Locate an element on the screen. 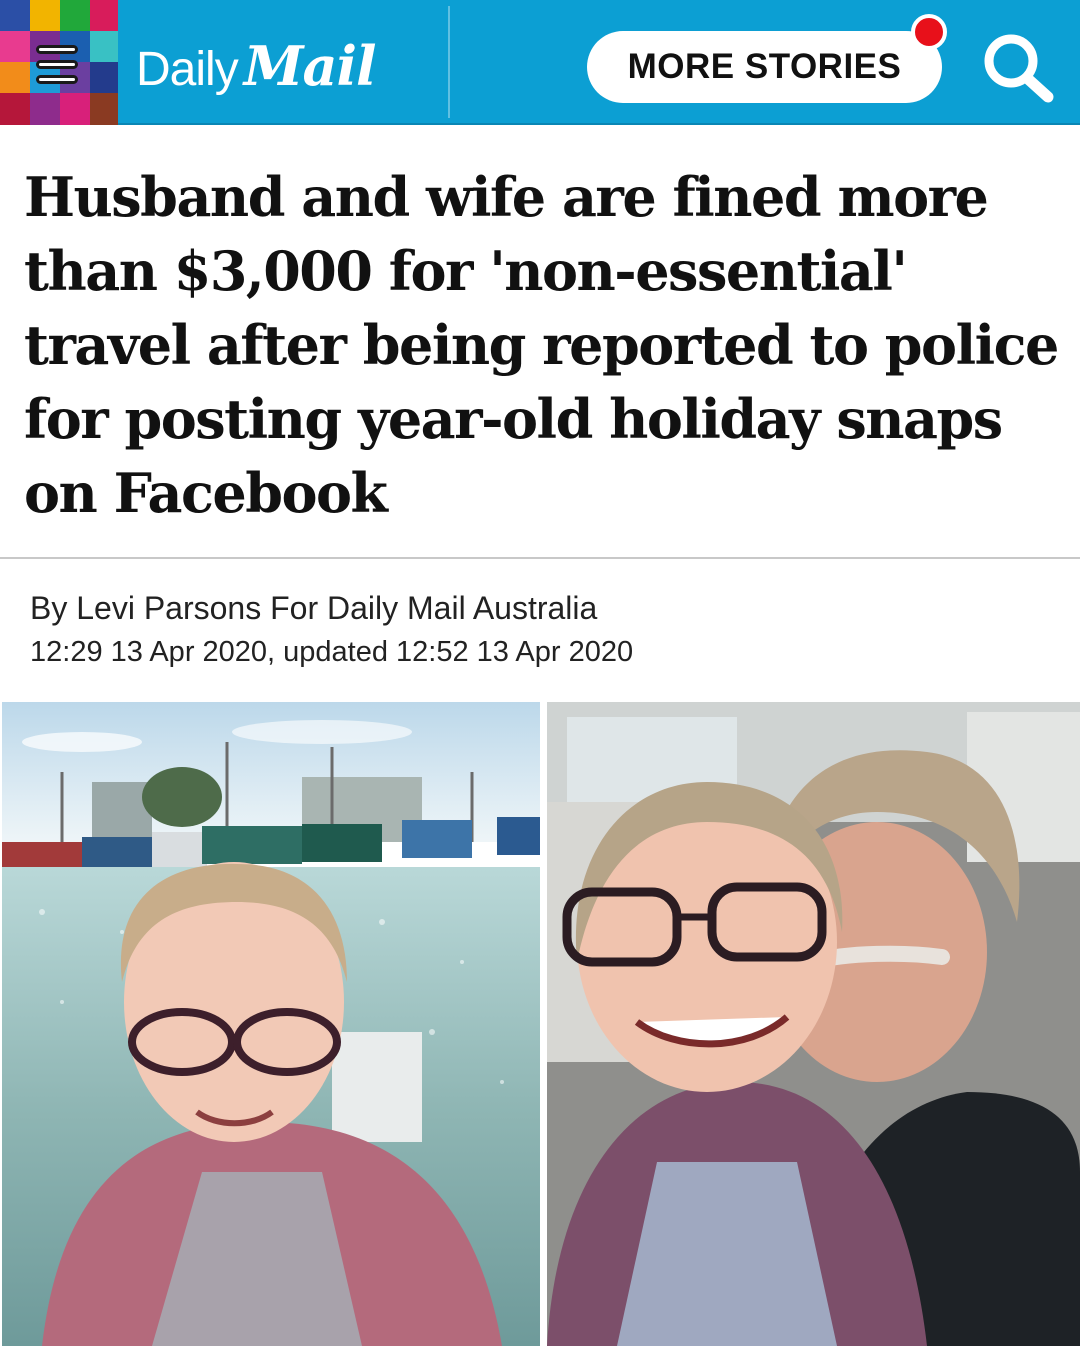 This screenshot has width=1080, height=1346. menu-icon is located at coordinates (57, 65).